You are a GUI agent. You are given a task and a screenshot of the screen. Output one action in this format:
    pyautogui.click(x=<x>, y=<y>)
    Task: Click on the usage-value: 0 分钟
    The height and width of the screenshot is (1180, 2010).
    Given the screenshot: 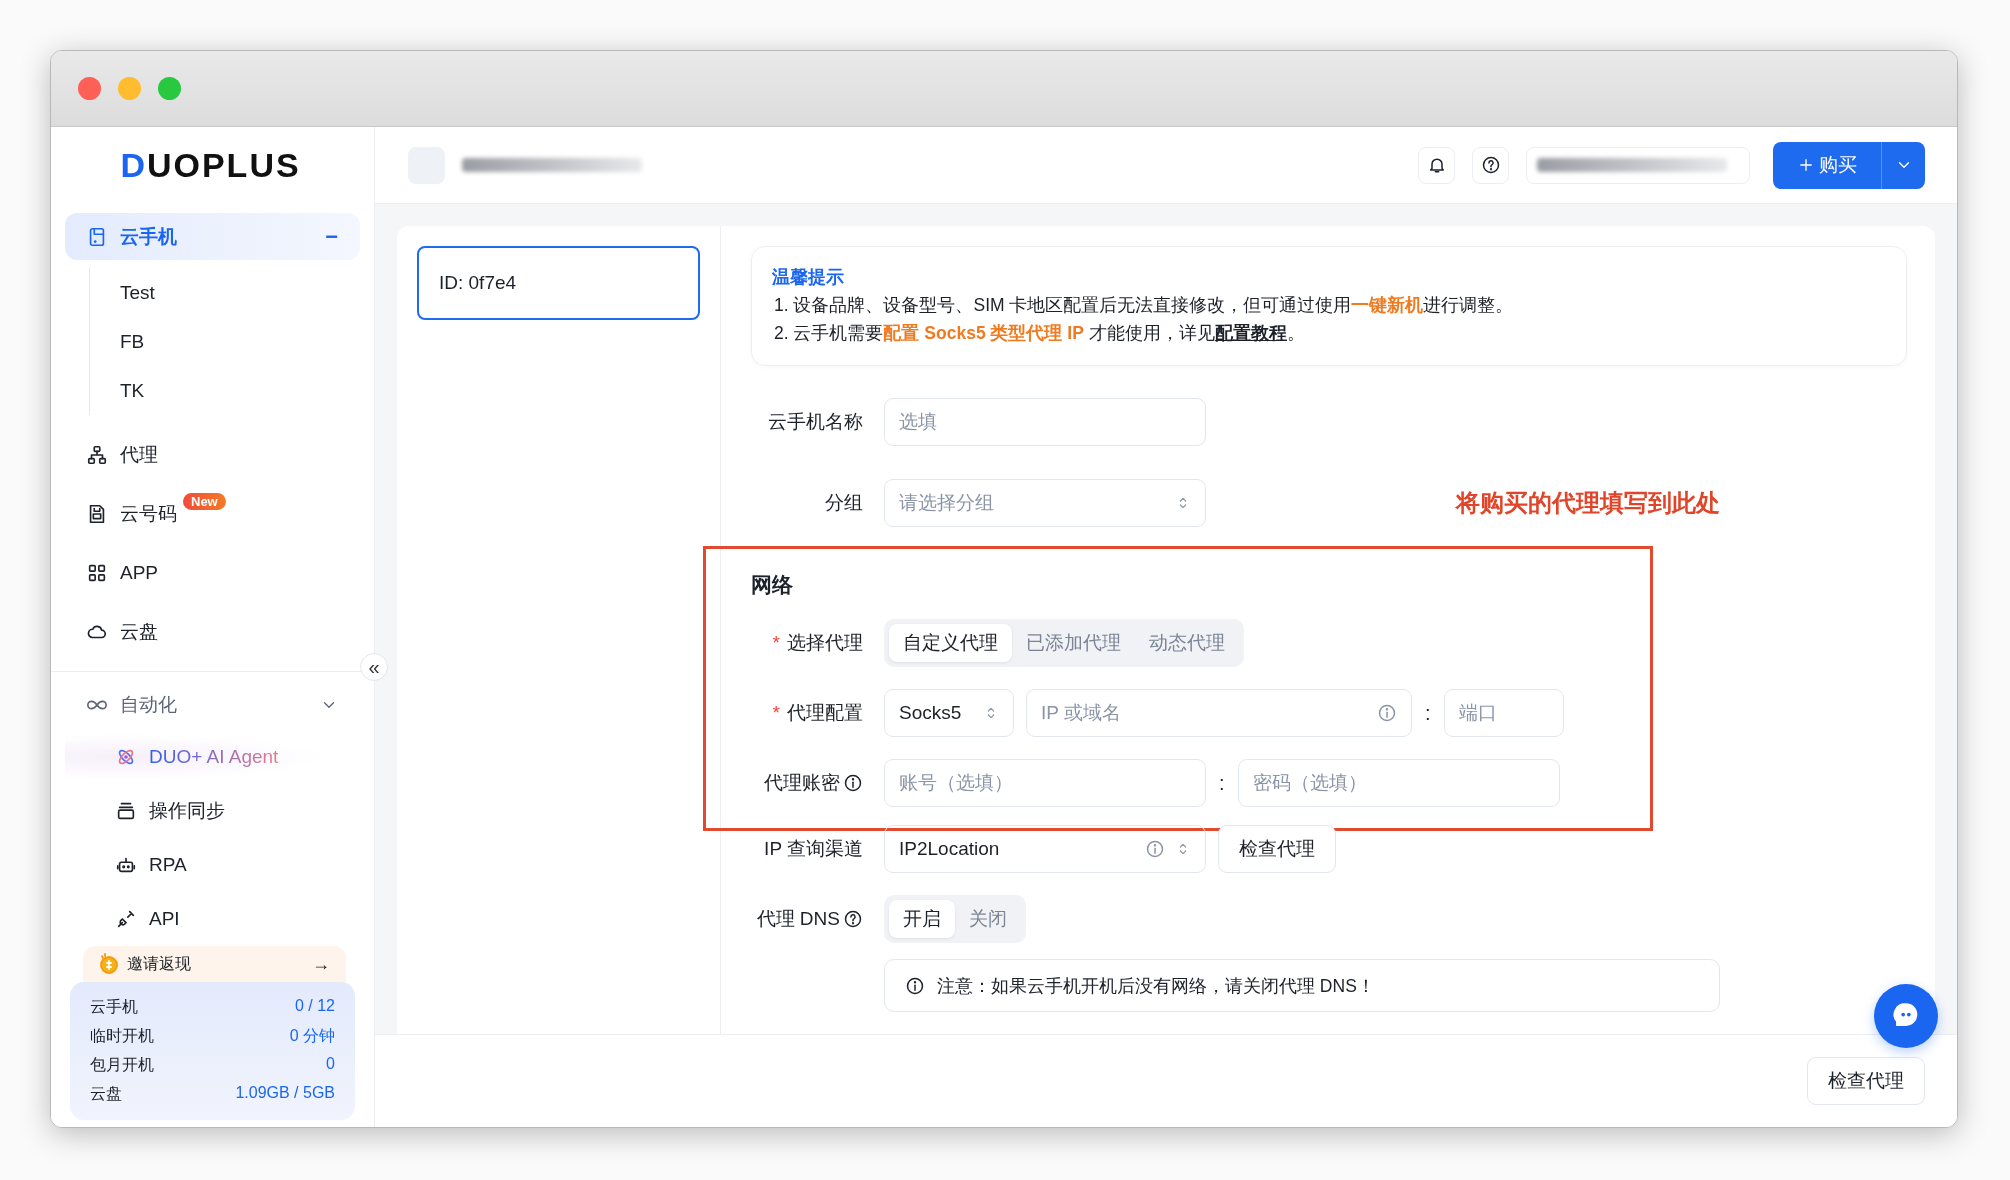 What is the action you would take?
    pyautogui.click(x=312, y=1036)
    